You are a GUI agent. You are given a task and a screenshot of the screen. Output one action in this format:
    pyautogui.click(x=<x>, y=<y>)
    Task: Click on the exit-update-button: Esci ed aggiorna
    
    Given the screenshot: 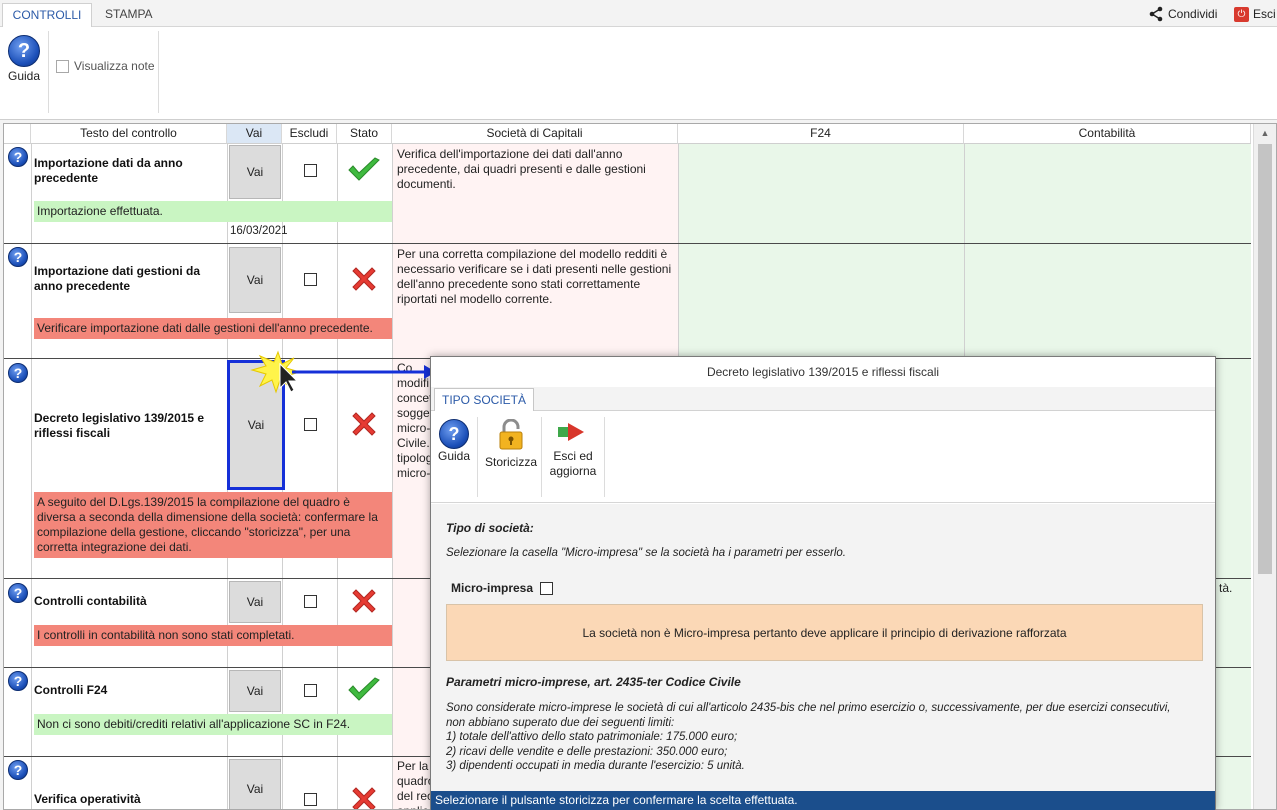 What is the action you would take?
    pyautogui.click(x=573, y=449)
    